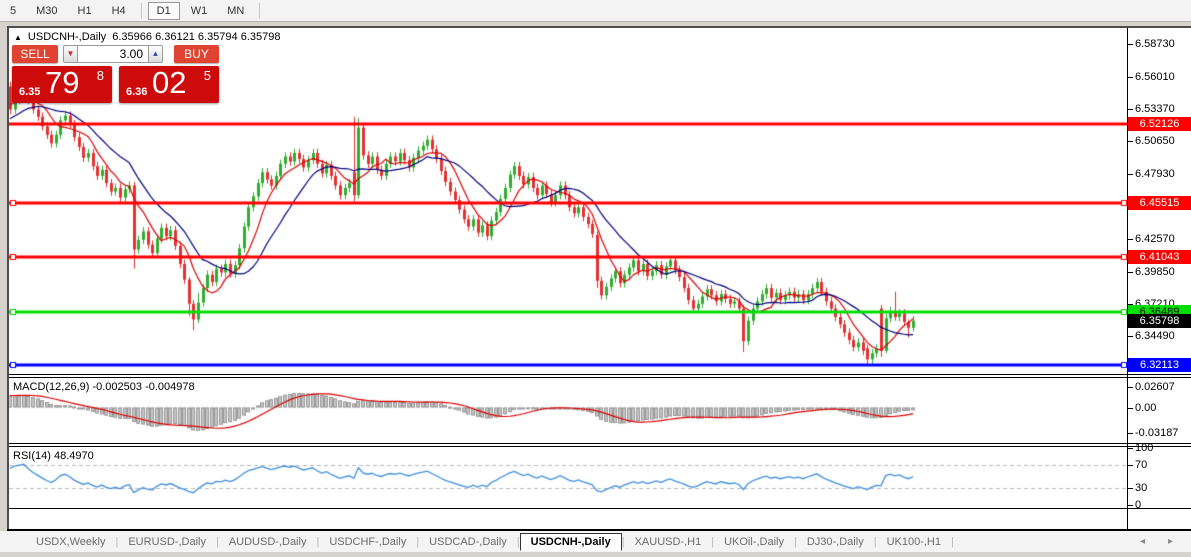  I want to click on chart-tab-eurusd-daily: EURUSD-,Daily, so click(167, 542).